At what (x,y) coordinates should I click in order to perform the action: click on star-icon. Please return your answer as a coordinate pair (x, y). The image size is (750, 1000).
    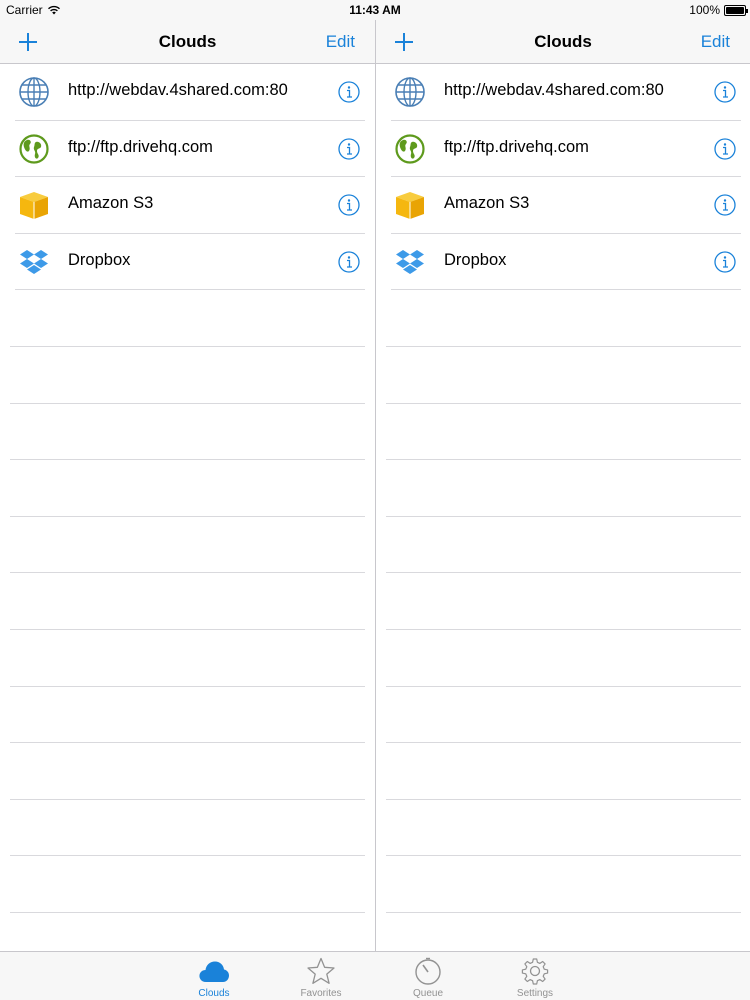
    Looking at the image, I should click on (321, 970).